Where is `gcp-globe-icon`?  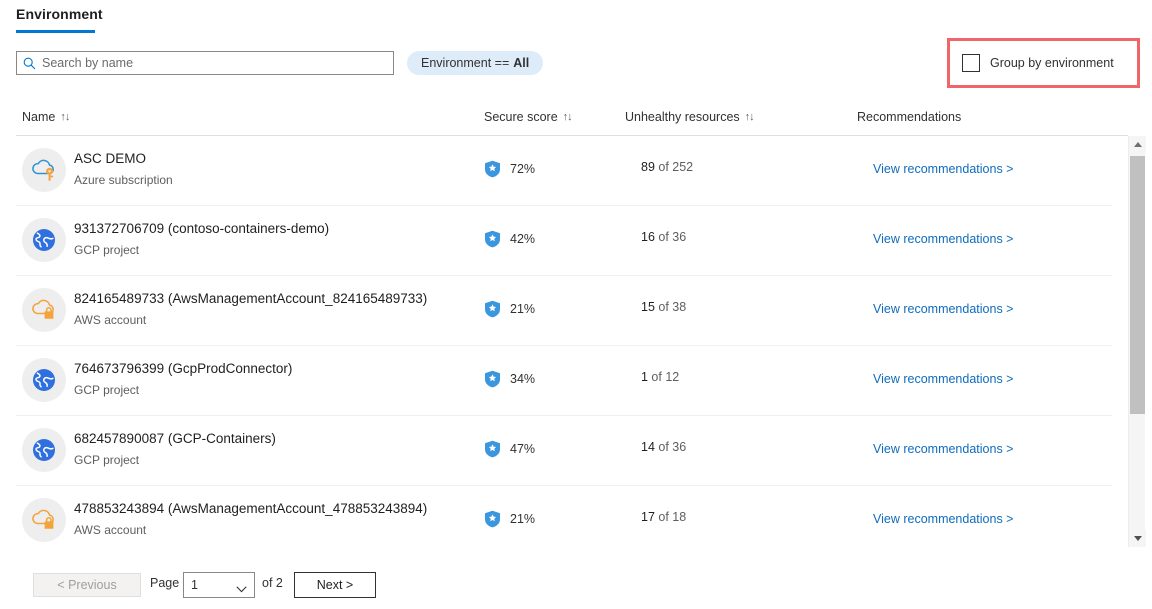 gcp-globe-icon is located at coordinates (44, 240).